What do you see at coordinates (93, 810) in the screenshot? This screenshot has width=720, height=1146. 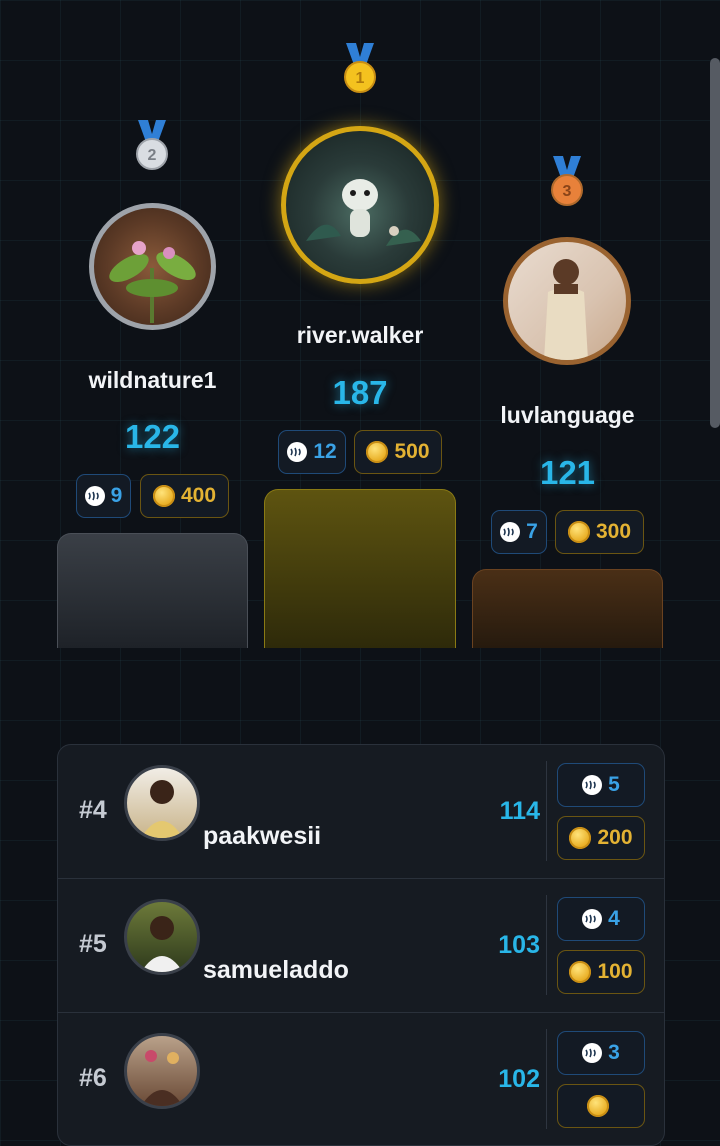 I see `rank-label: #4` at bounding box center [93, 810].